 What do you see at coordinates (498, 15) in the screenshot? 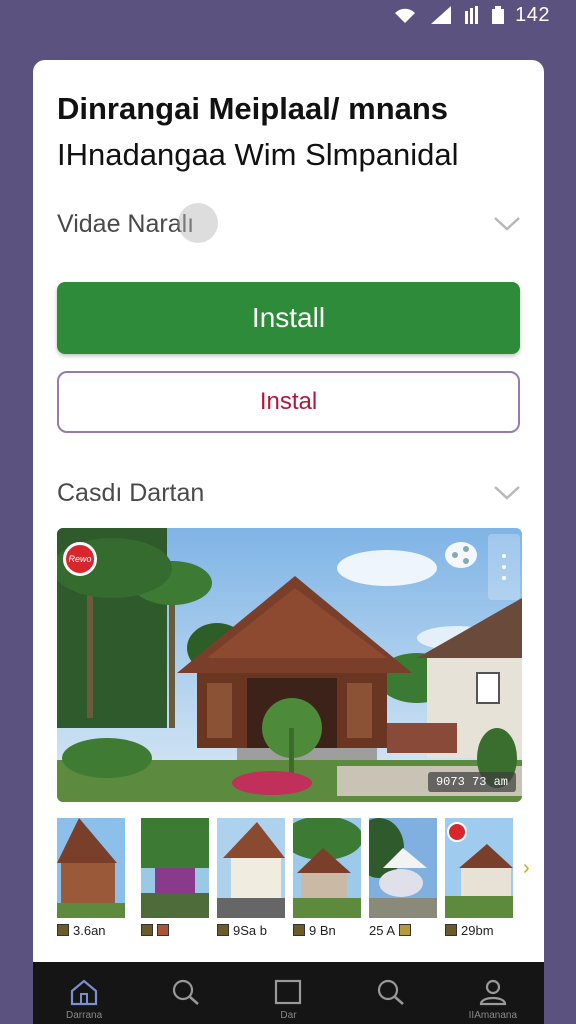
I see `battery-icon` at bounding box center [498, 15].